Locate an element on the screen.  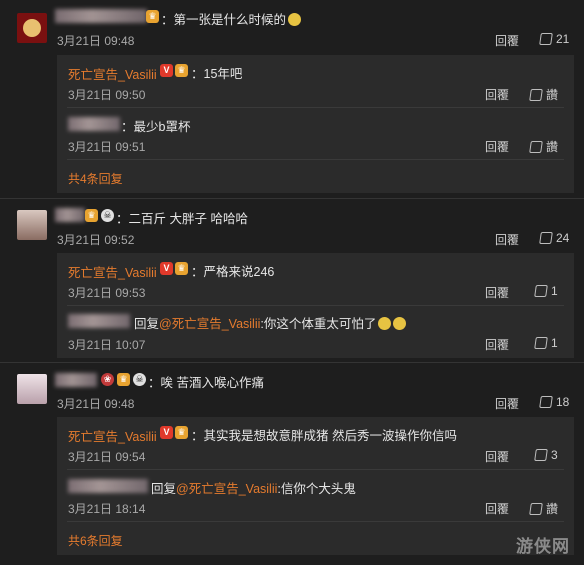
comment-time: 3月21日 09:52 is located at coordinates (96, 240).